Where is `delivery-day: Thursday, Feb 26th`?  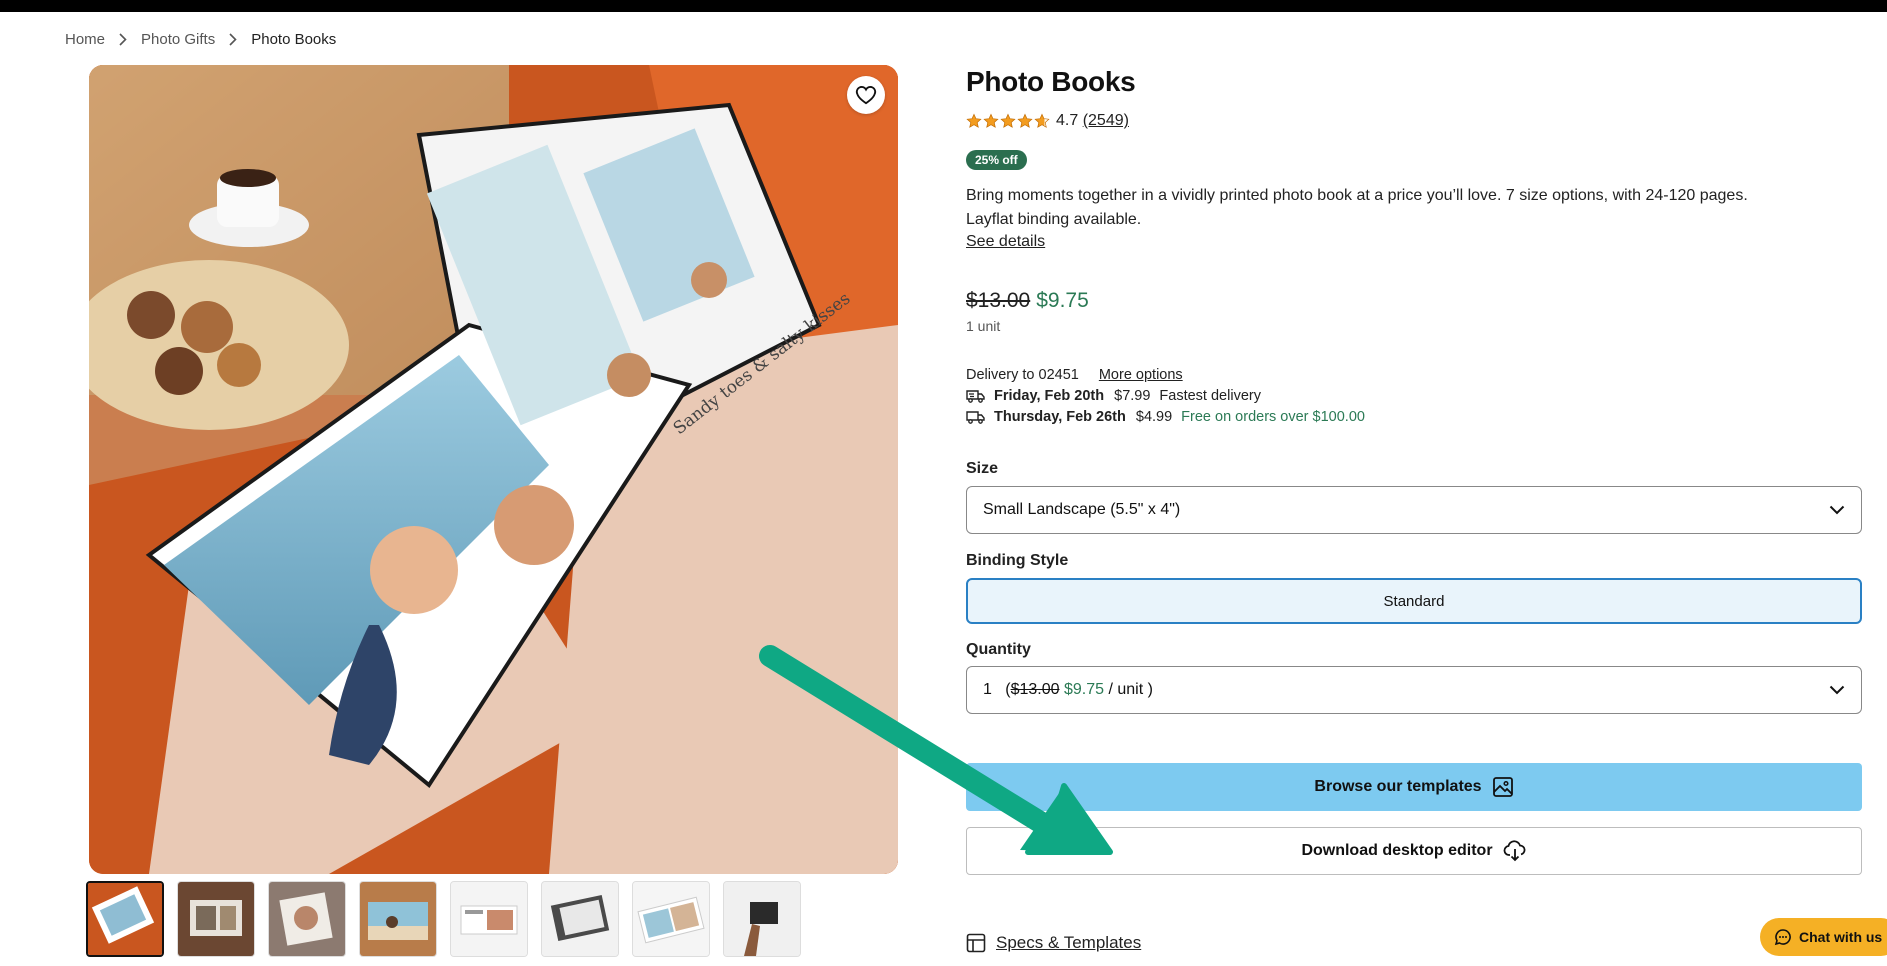 delivery-day: Thursday, Feb 26th is located at coordinates (1060, 416).